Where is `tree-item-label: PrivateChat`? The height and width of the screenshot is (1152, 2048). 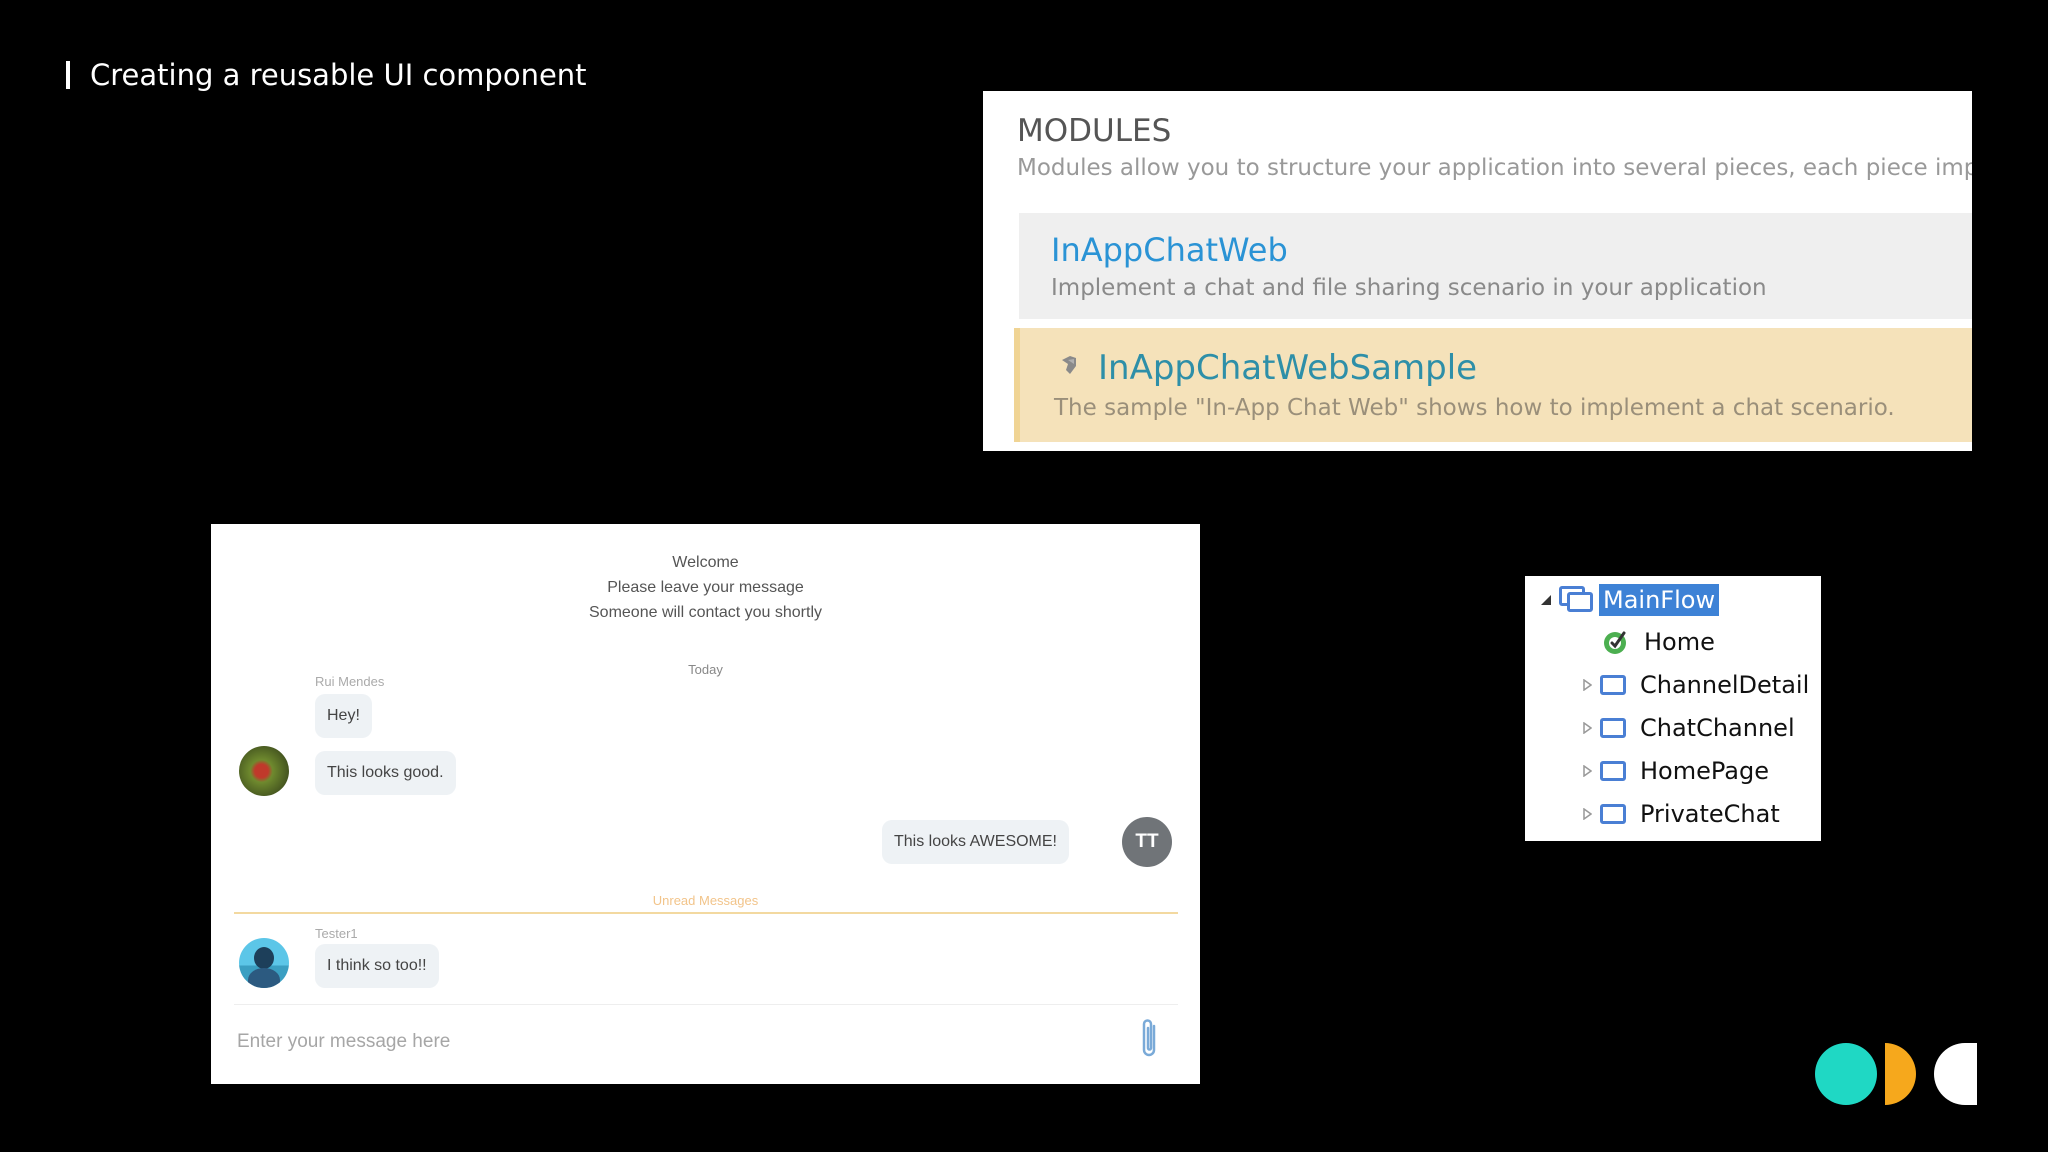
tree-item-label: PrivateChat is located at coordinates (1710, 814).